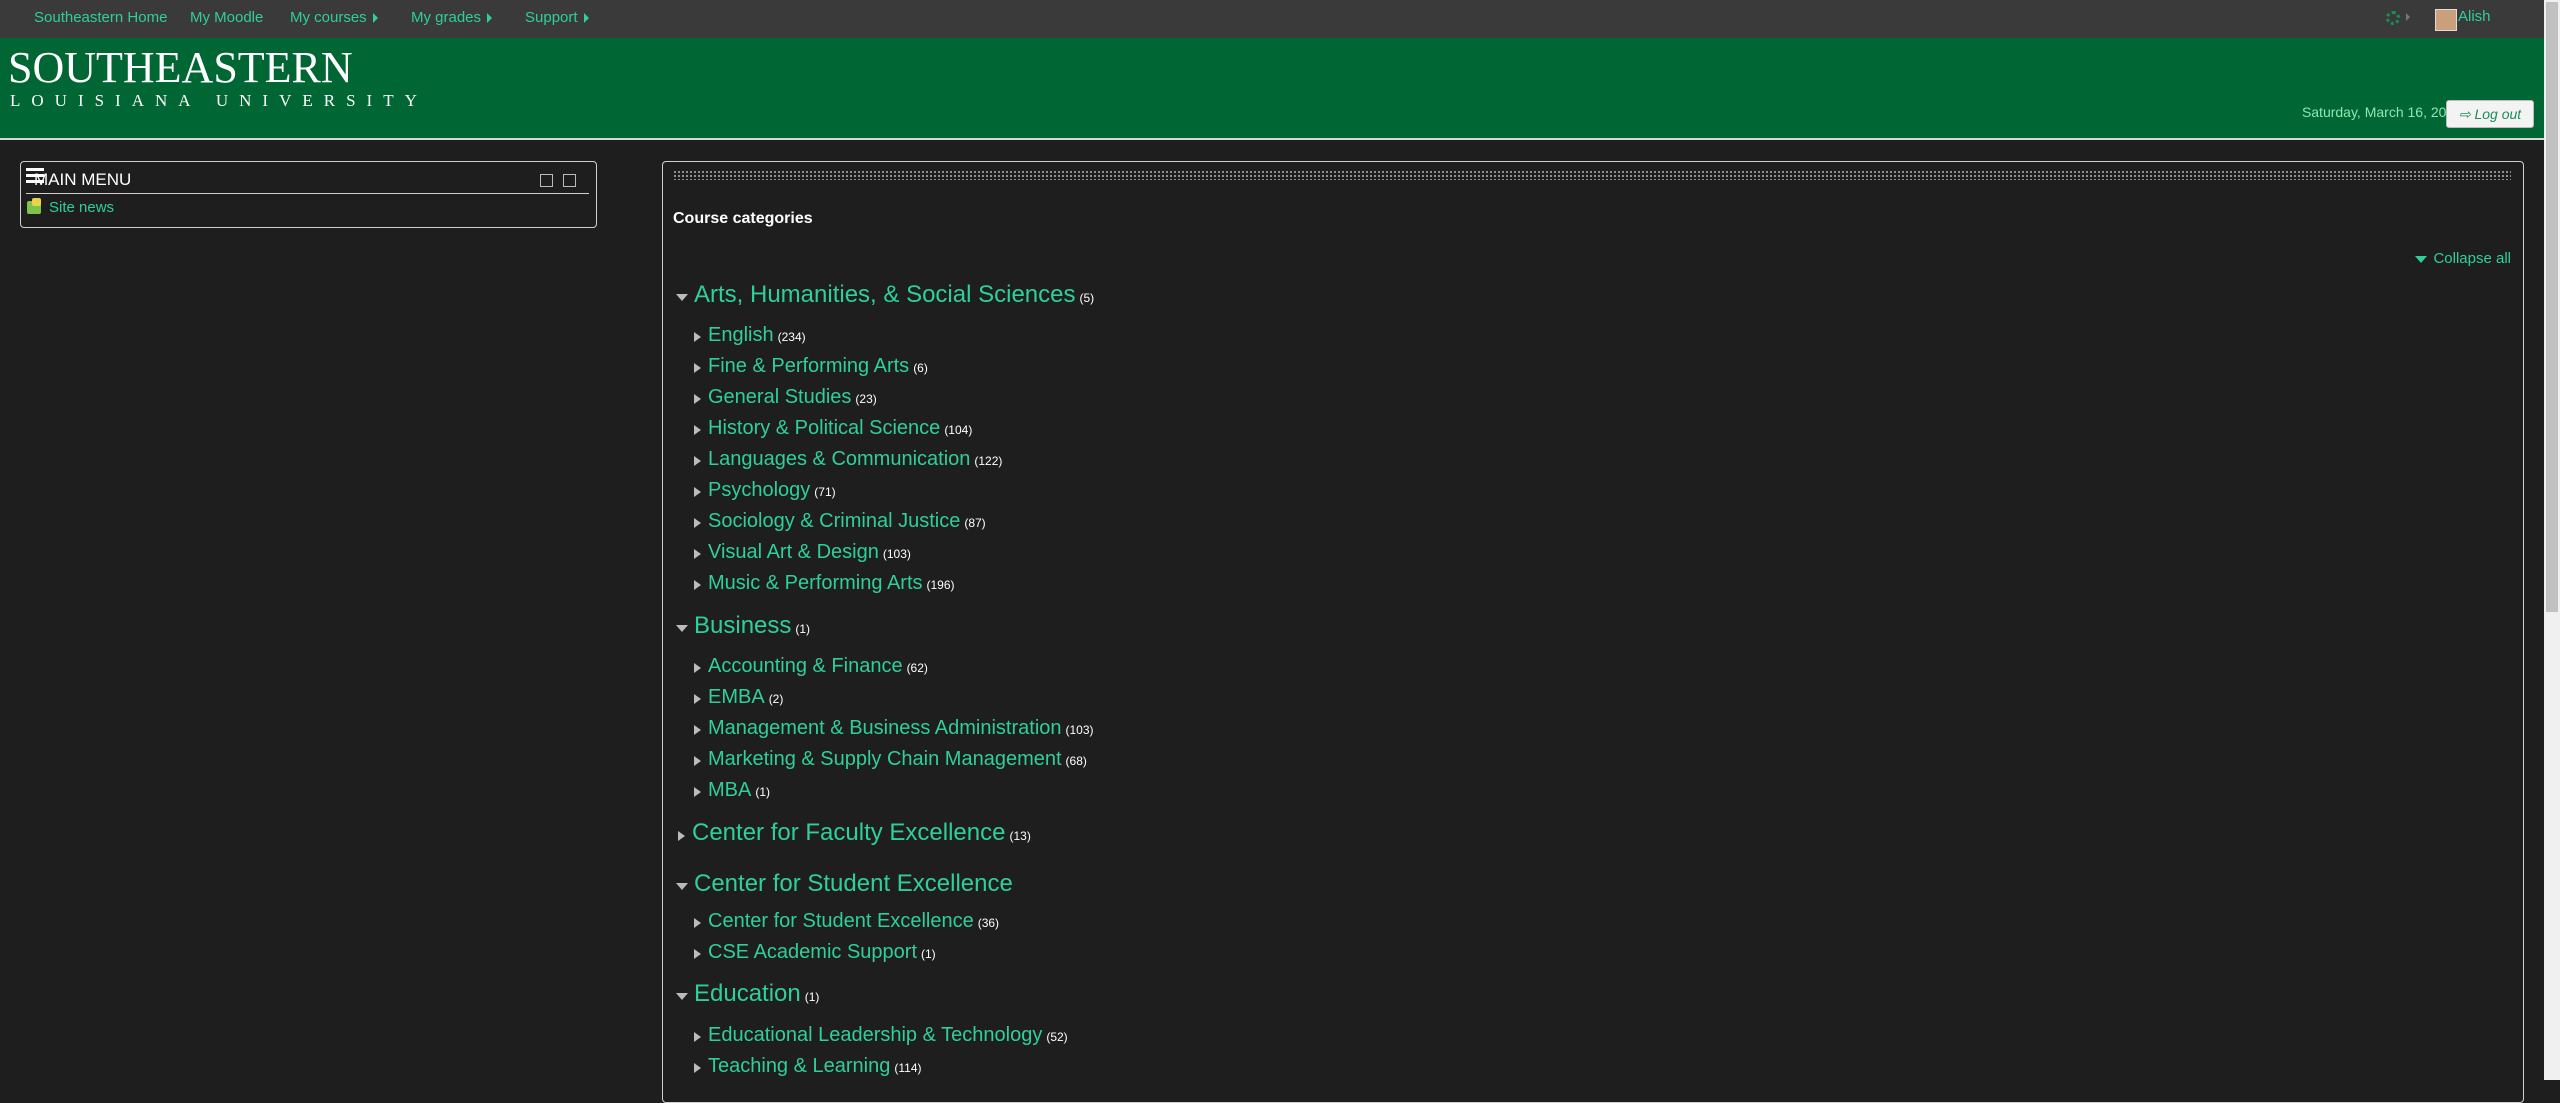 Image resolution: width=2560 pixels, height=1103 pixels. Describe the element at coordinates (334, 19) in the screenshot. I see `nav-my-courses: My courses` at that location.